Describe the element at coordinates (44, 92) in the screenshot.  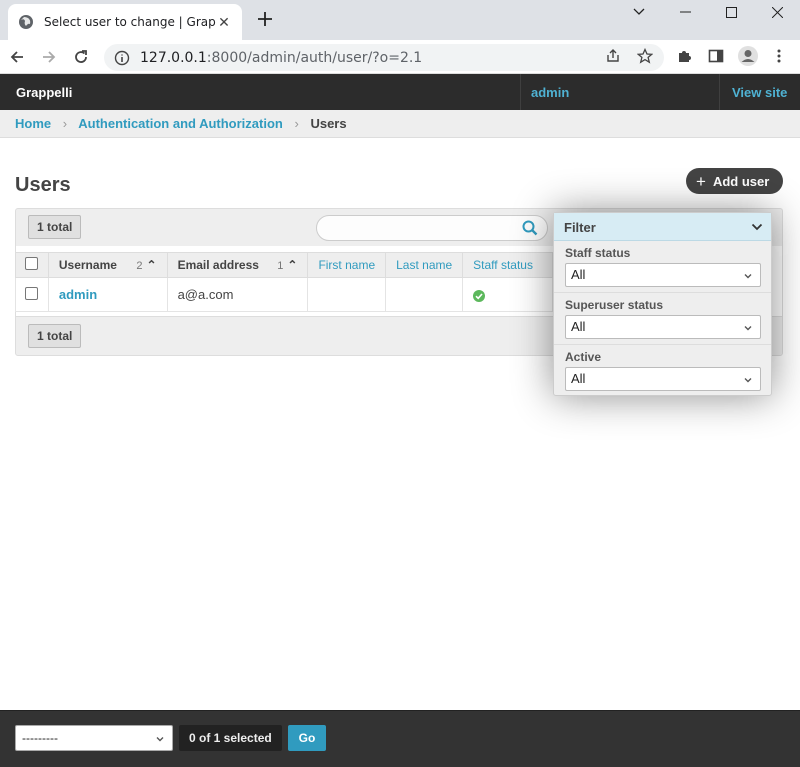
I see `site-brand: Grappelli` at that location.